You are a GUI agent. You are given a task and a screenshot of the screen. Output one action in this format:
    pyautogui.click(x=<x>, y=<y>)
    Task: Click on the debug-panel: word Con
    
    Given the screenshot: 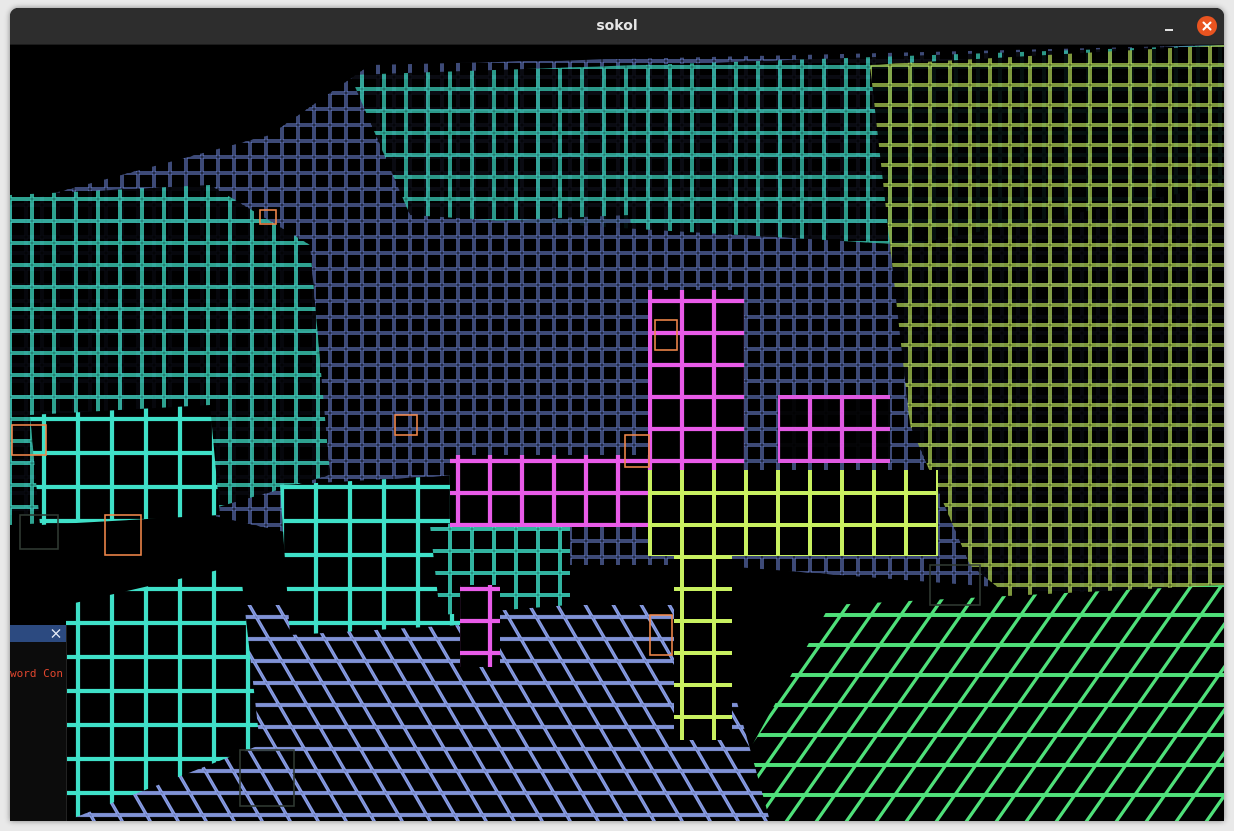 What is the action you would take?
    pyautogui.click(x=38, y=723)
    